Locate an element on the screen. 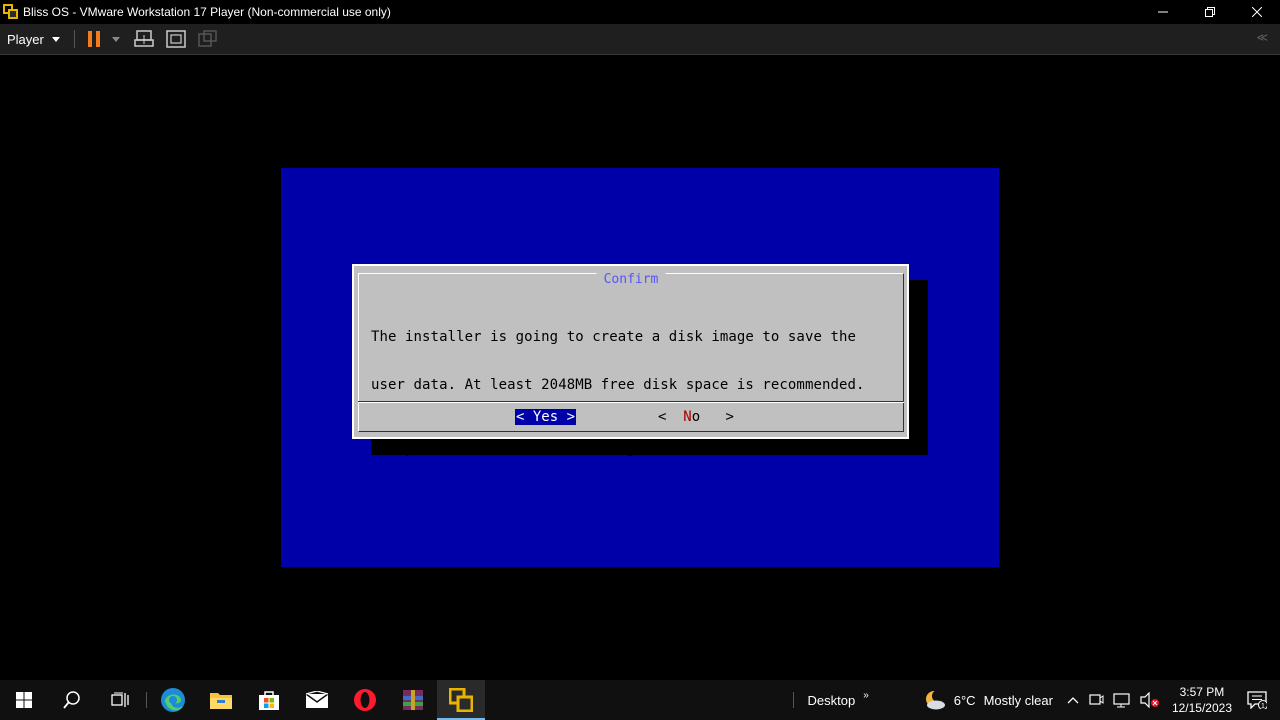  restore-icon is located at coordinates (1209, 12).